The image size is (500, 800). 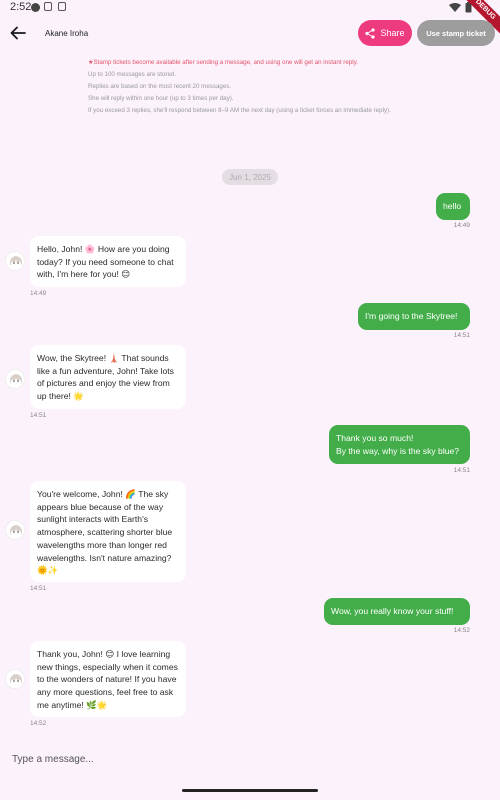 I want to click on use-stamp-ticket-button: Use stamp ticket, so click(x=456, y=33).